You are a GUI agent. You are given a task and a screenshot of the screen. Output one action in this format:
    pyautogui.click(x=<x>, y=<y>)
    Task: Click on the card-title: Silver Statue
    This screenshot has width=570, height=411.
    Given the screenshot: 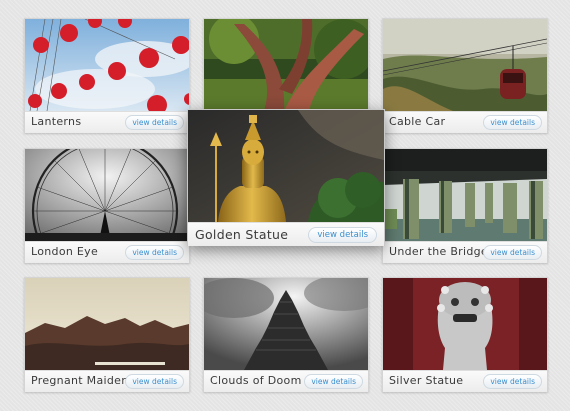 What is the action you would take?
    pyautogui.click(x=426, y=380)
    